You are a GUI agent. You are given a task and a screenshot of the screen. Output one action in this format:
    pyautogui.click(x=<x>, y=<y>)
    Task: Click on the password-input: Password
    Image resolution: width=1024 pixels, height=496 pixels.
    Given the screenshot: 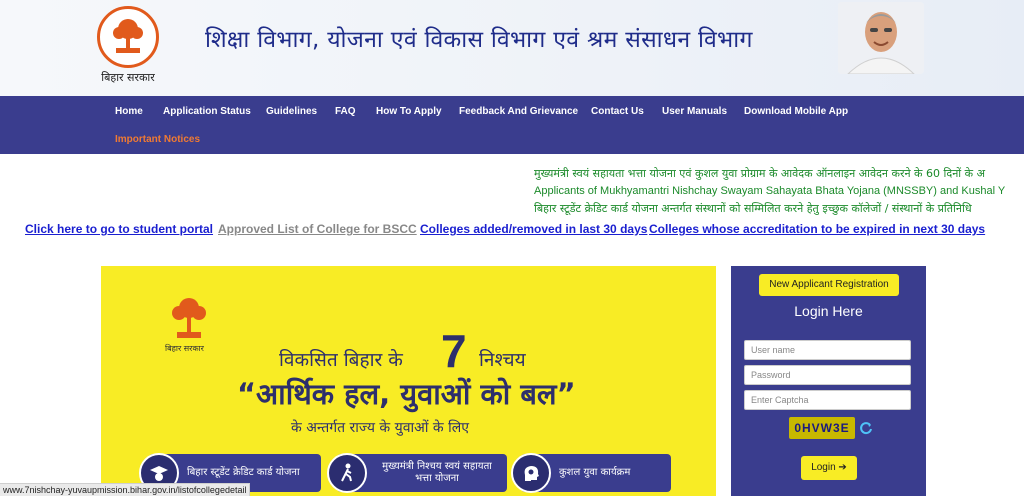 What is the action you would take?
    pyautogui.click(x=827, y=375)
    